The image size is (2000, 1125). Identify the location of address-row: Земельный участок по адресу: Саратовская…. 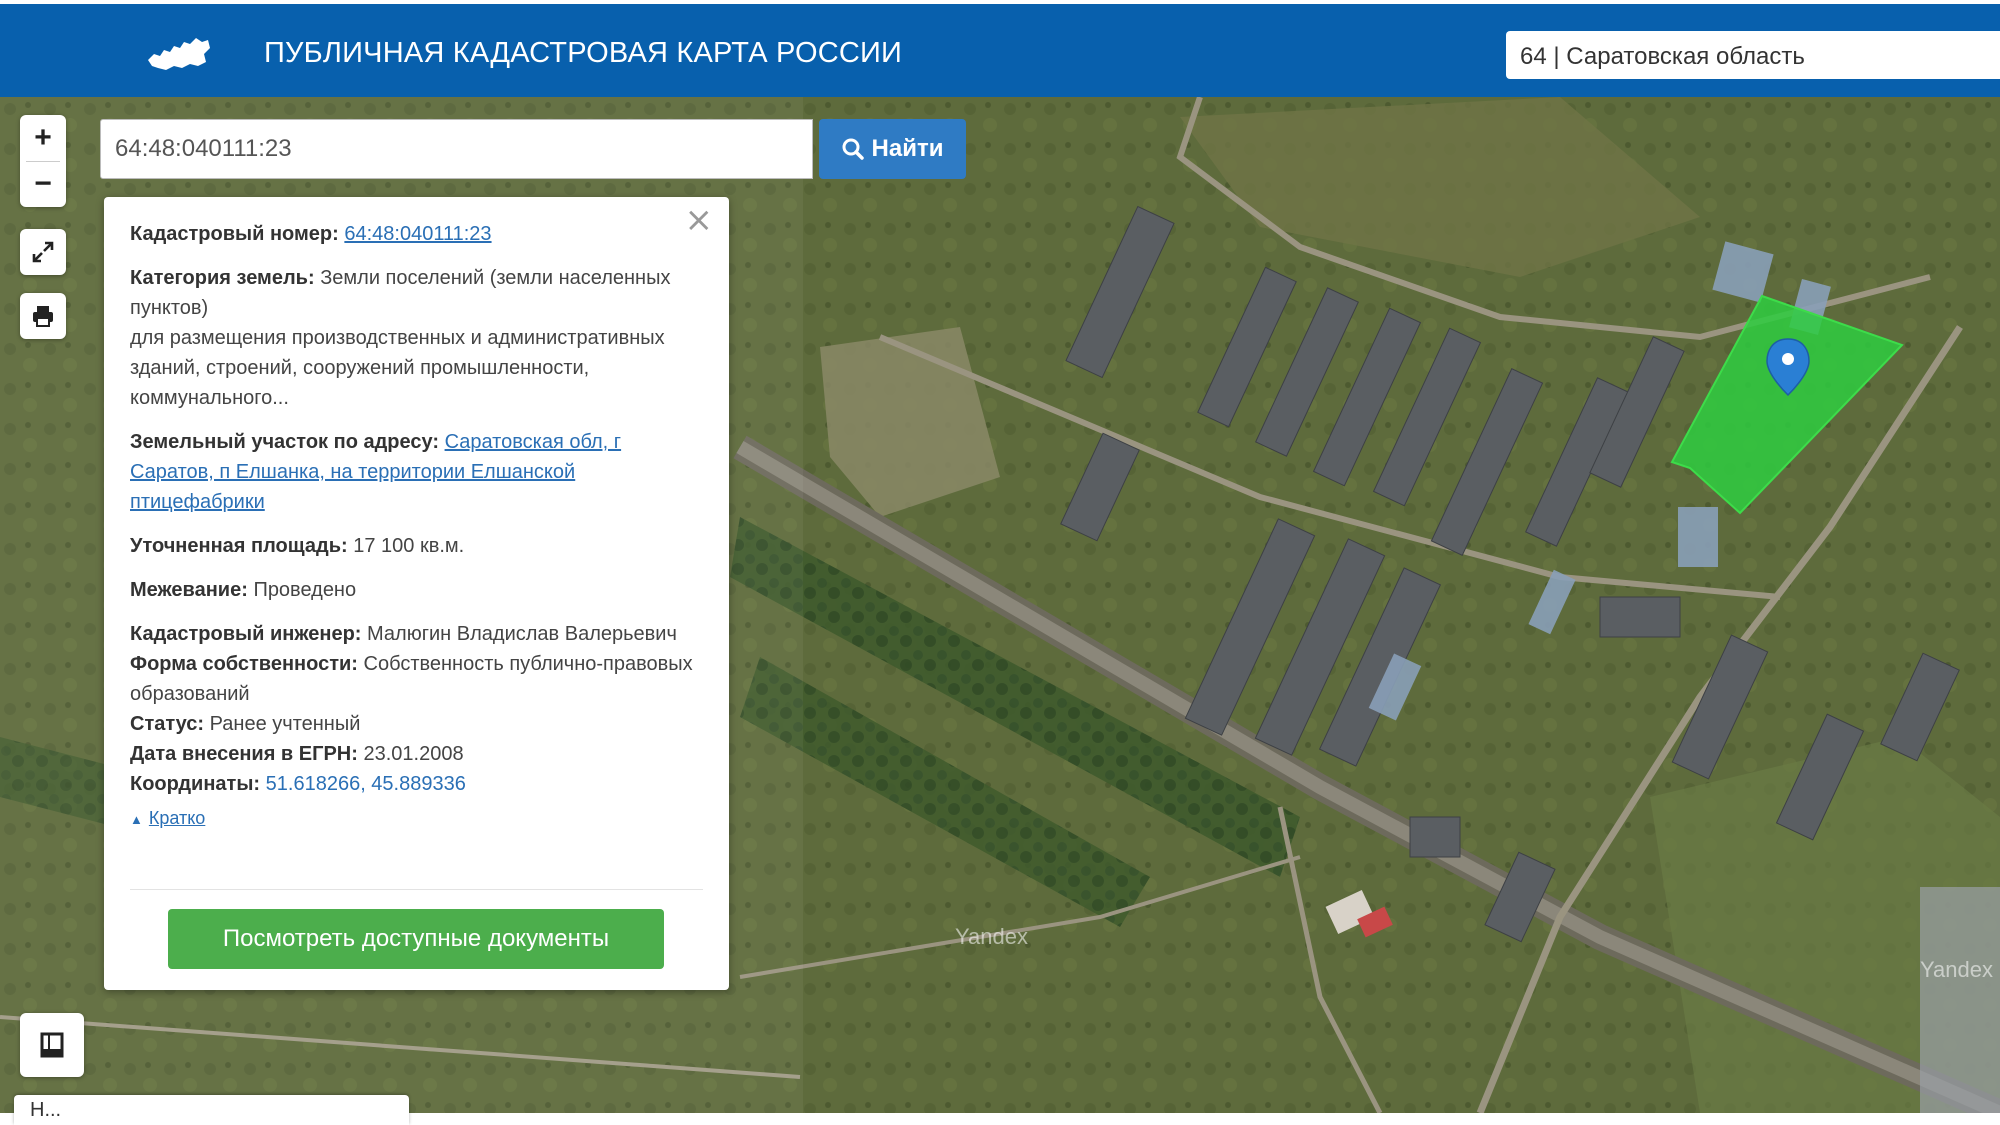
(416, 472).